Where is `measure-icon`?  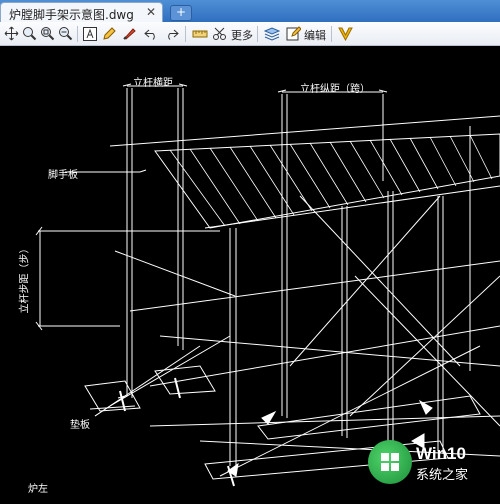
measure-icon is located at coordinates (199, 33).